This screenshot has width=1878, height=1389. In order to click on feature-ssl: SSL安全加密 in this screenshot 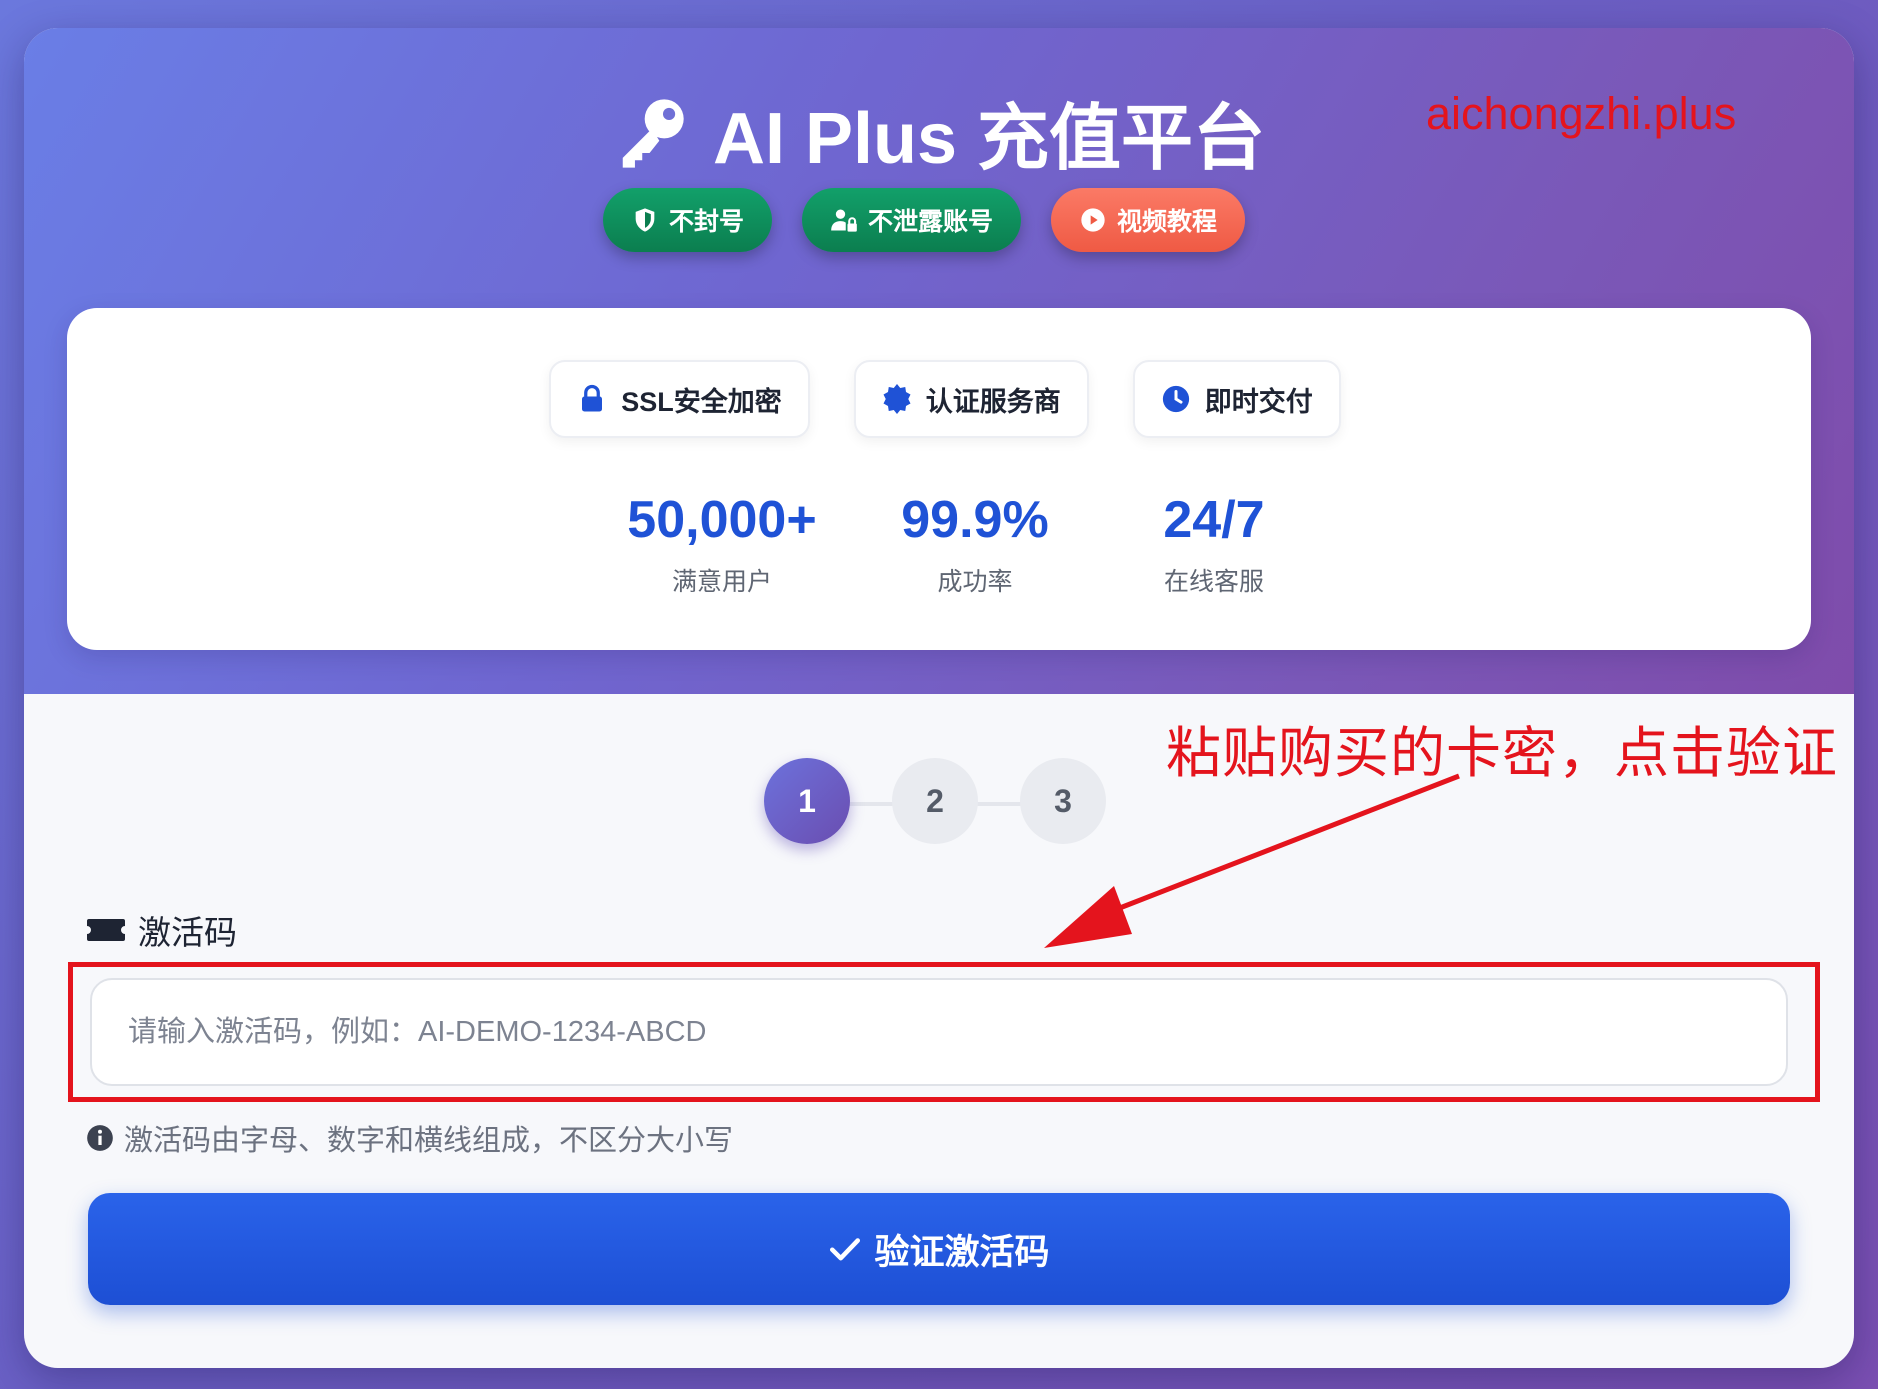, I will do `click(679, 399)`.